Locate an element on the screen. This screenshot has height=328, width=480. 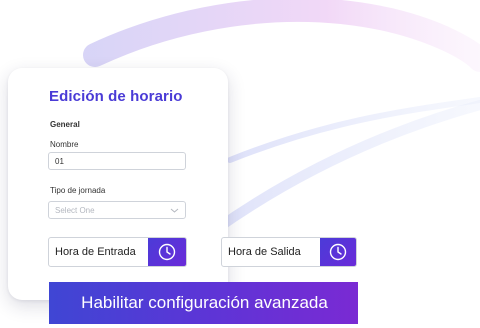
entry-time-label: Hora de Entrada is located at coordinates (95, 252).